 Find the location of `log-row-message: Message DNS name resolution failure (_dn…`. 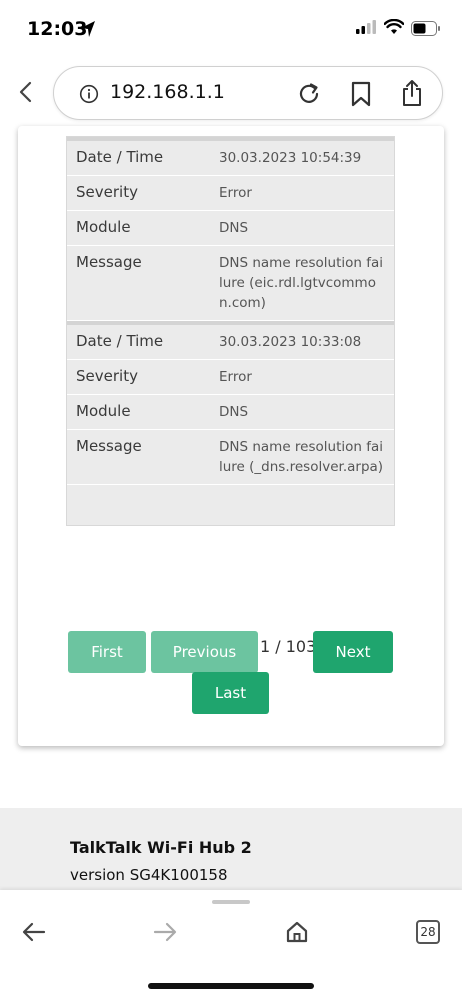

log-row-message: Message DNS name resolution failure (_dn… is located at coordinates (230, 457).